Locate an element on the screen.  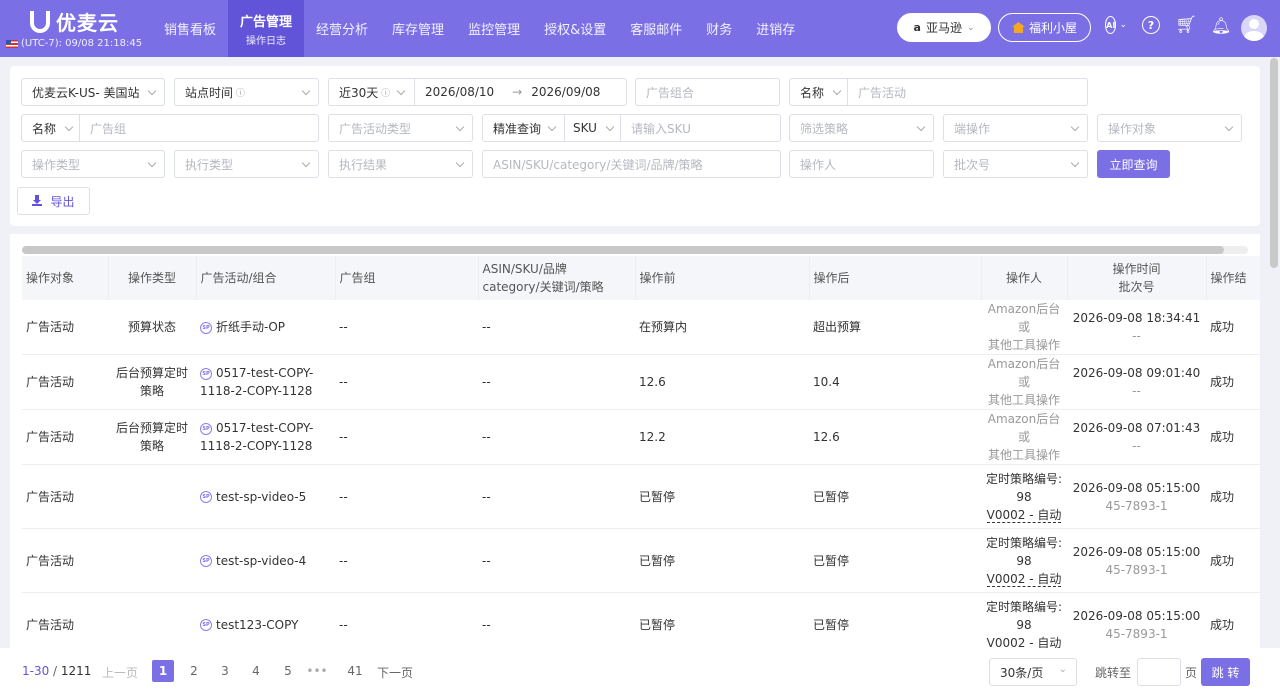
match-mode-select: 精准查询 is located at coordinates (524, 128).